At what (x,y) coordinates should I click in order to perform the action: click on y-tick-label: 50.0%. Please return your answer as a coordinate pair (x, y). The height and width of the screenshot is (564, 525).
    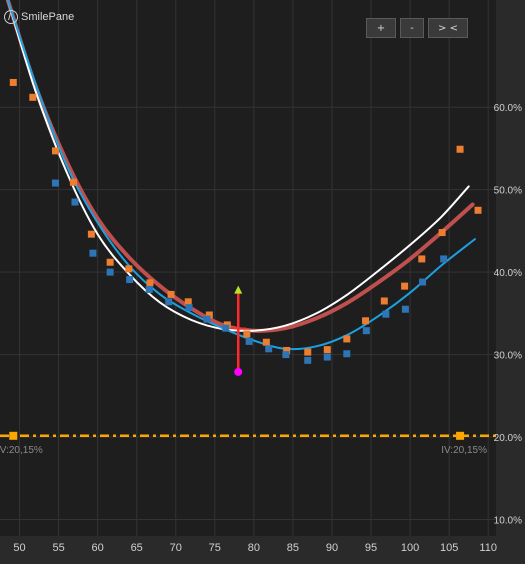
    Looking at the image, I should click on (508, 191).